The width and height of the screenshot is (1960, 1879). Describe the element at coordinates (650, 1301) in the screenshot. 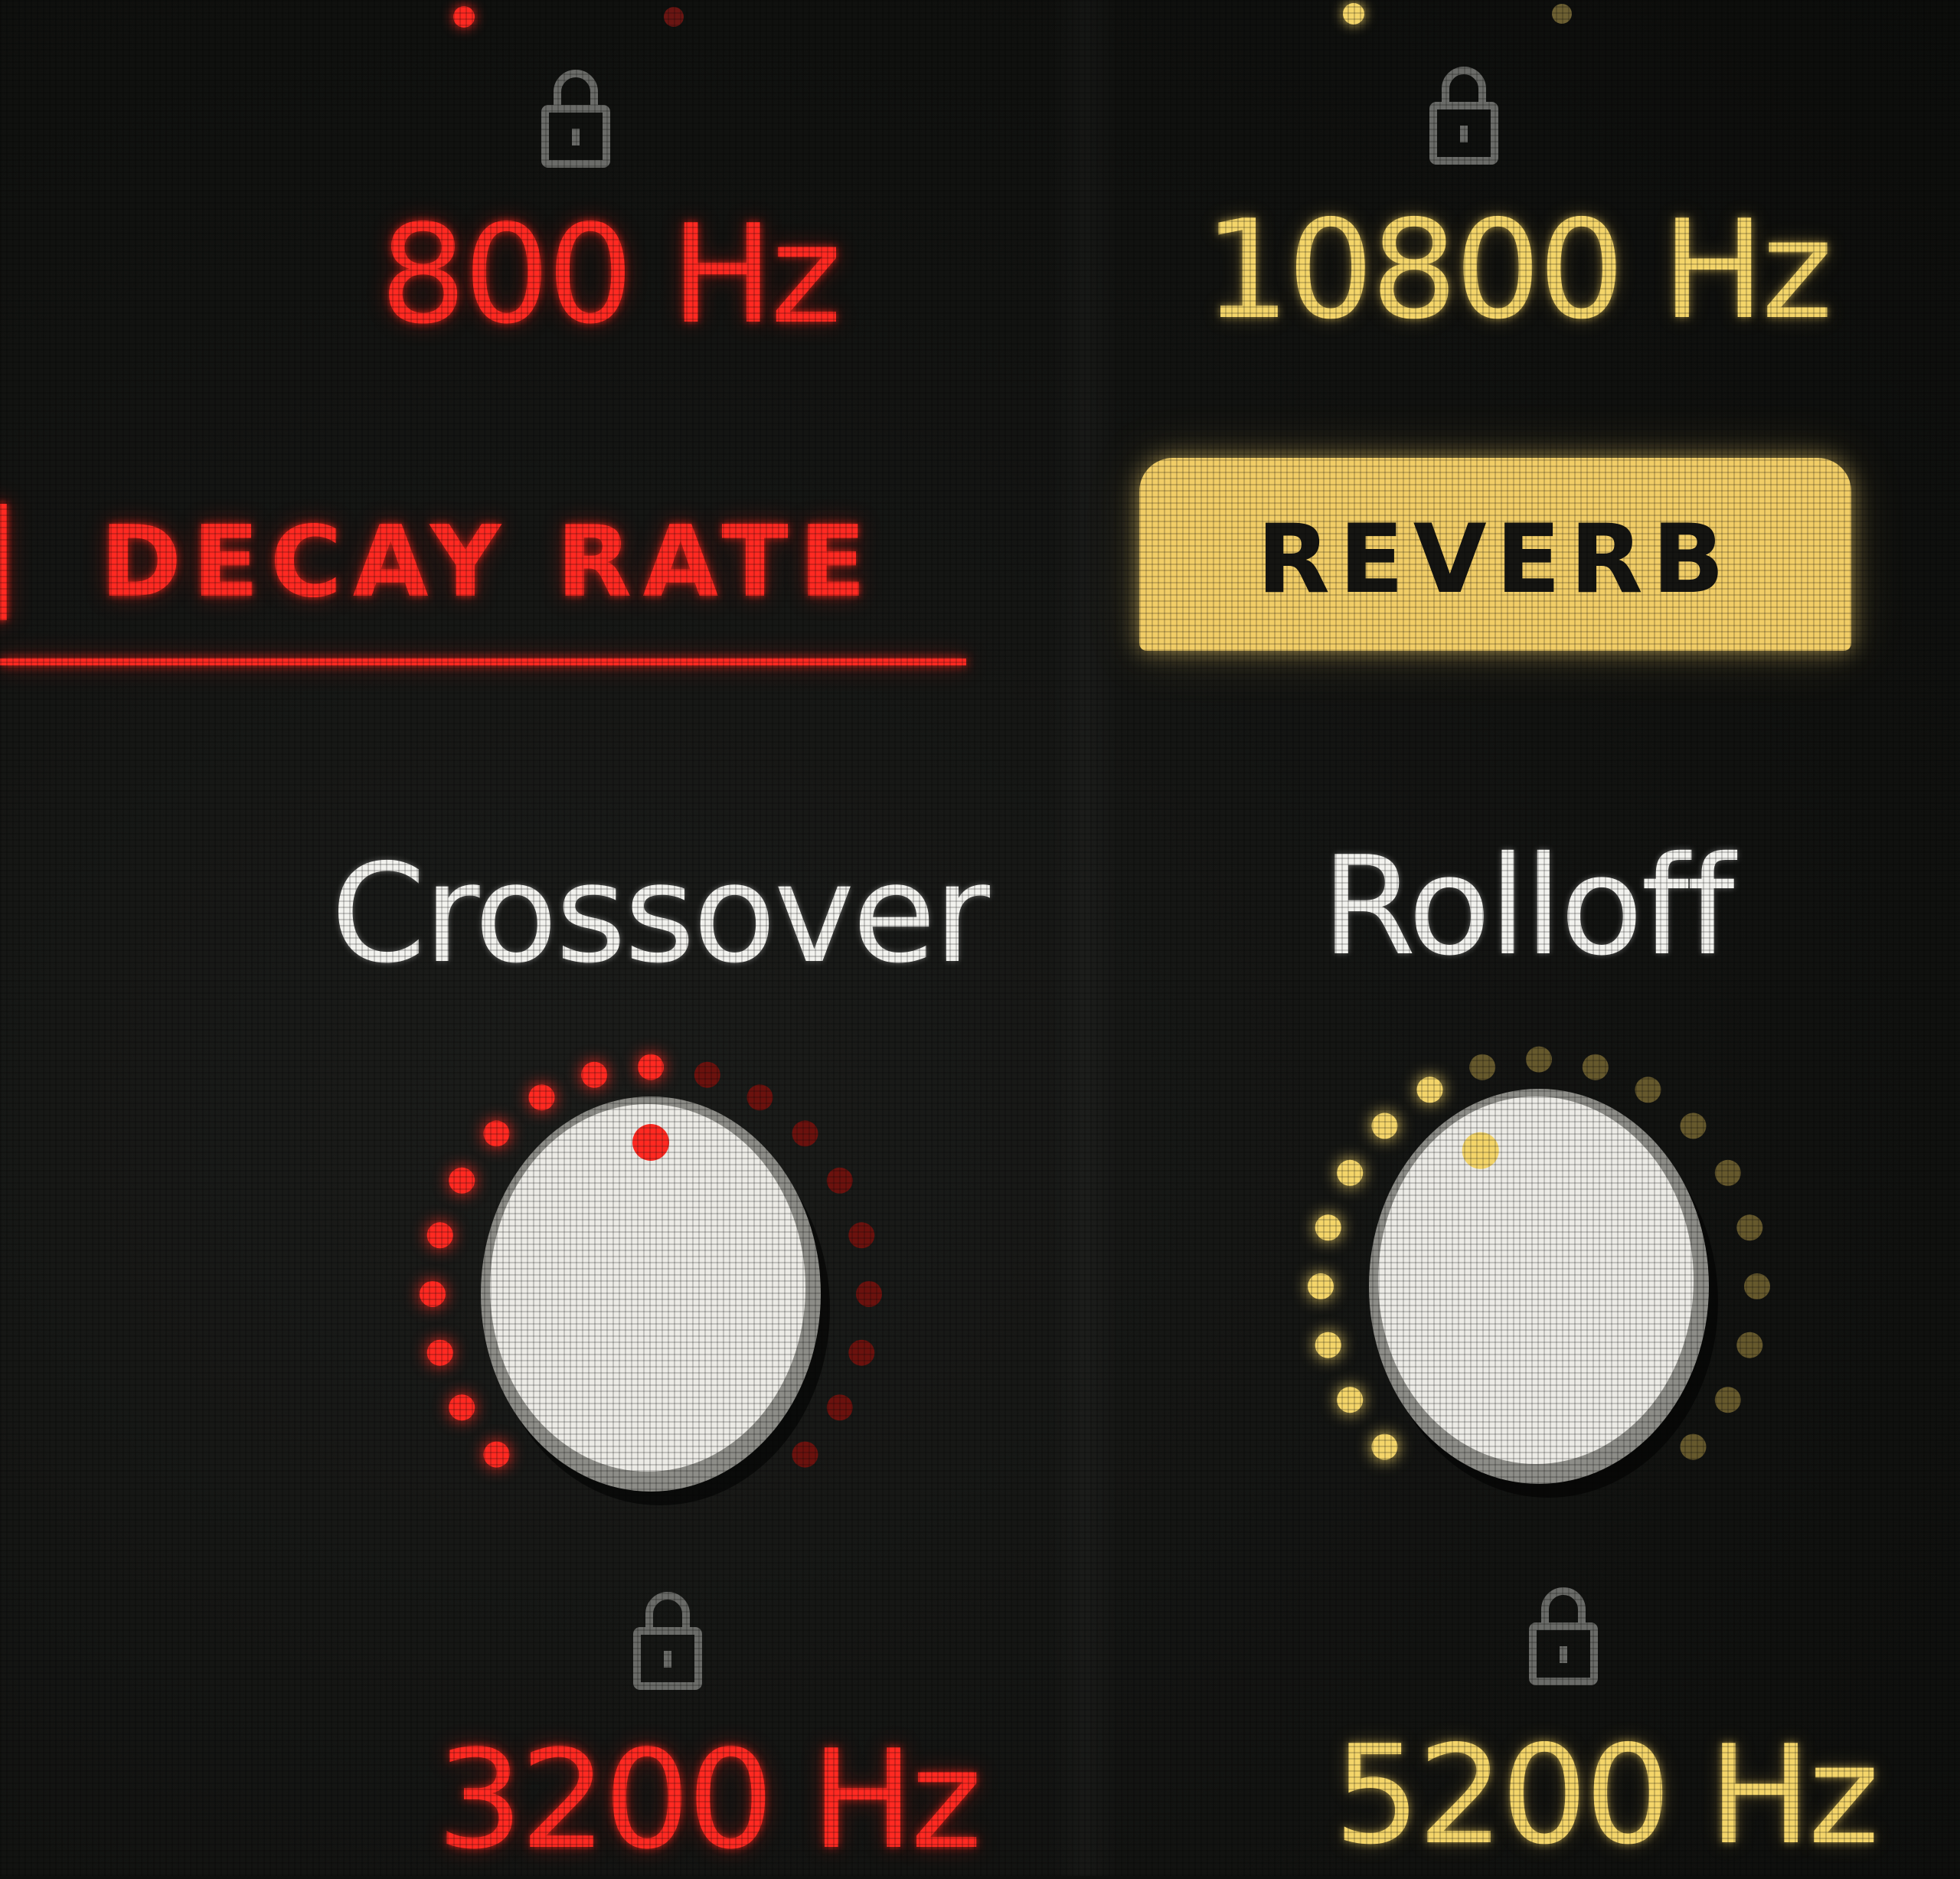

I see `crossover-knob` at that location.